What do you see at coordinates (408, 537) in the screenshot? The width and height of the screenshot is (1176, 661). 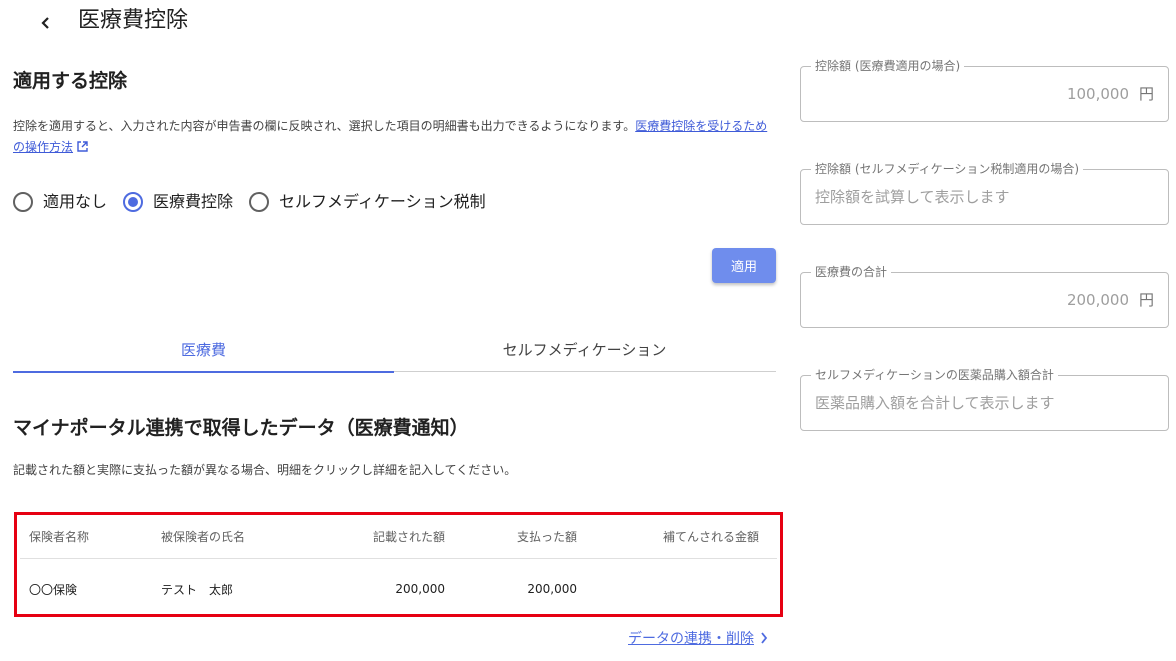 I see `column-header-stated-amount: 記載された額` at bounding box center [408, 537].